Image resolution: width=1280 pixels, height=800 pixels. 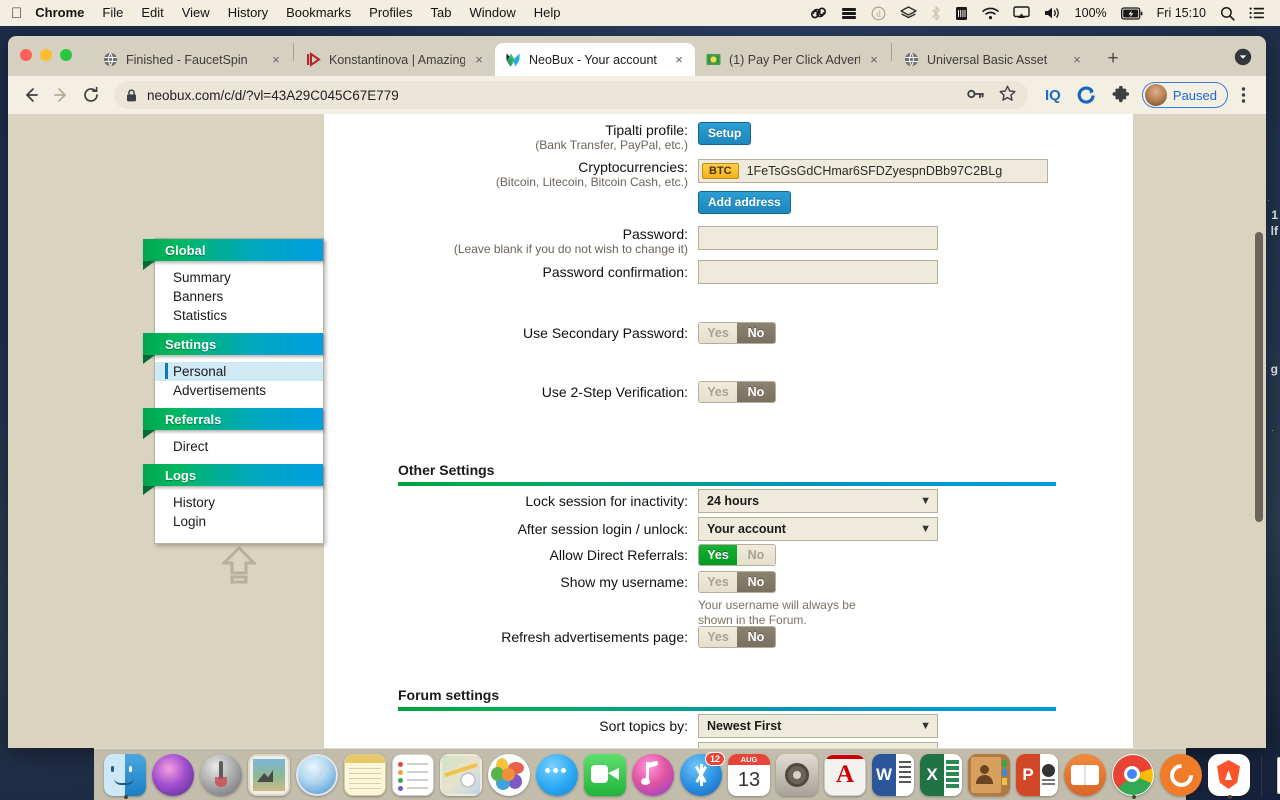 What do you see at coordinates (1243, 95) in the screenshot?
I see `three-dot-menu-icon` at bounding box center [1243, 95].